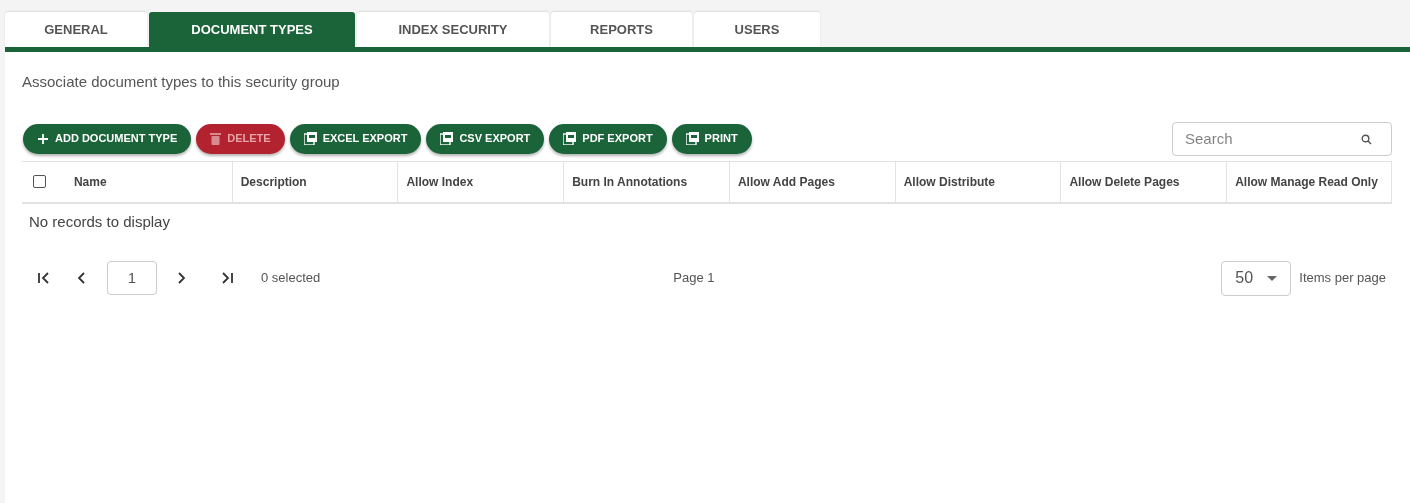 The width and height of the screenshot is (1410, 503). Describe the element at coordinates (453, 29) in the screenshot. I see `tab: INDEX SECURITY` at that location.